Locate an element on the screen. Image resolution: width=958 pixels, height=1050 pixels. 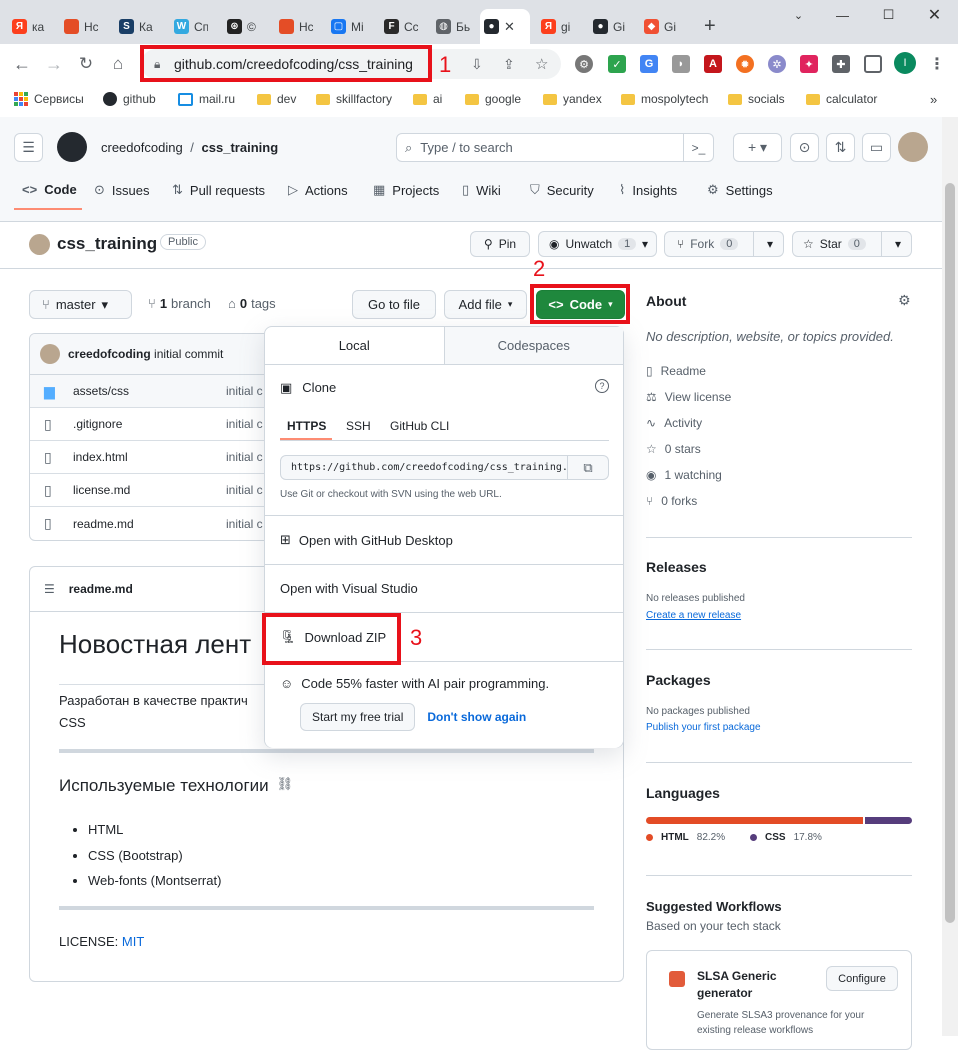
bookmark-yandex: yandex is located at coordinates (572, 99).